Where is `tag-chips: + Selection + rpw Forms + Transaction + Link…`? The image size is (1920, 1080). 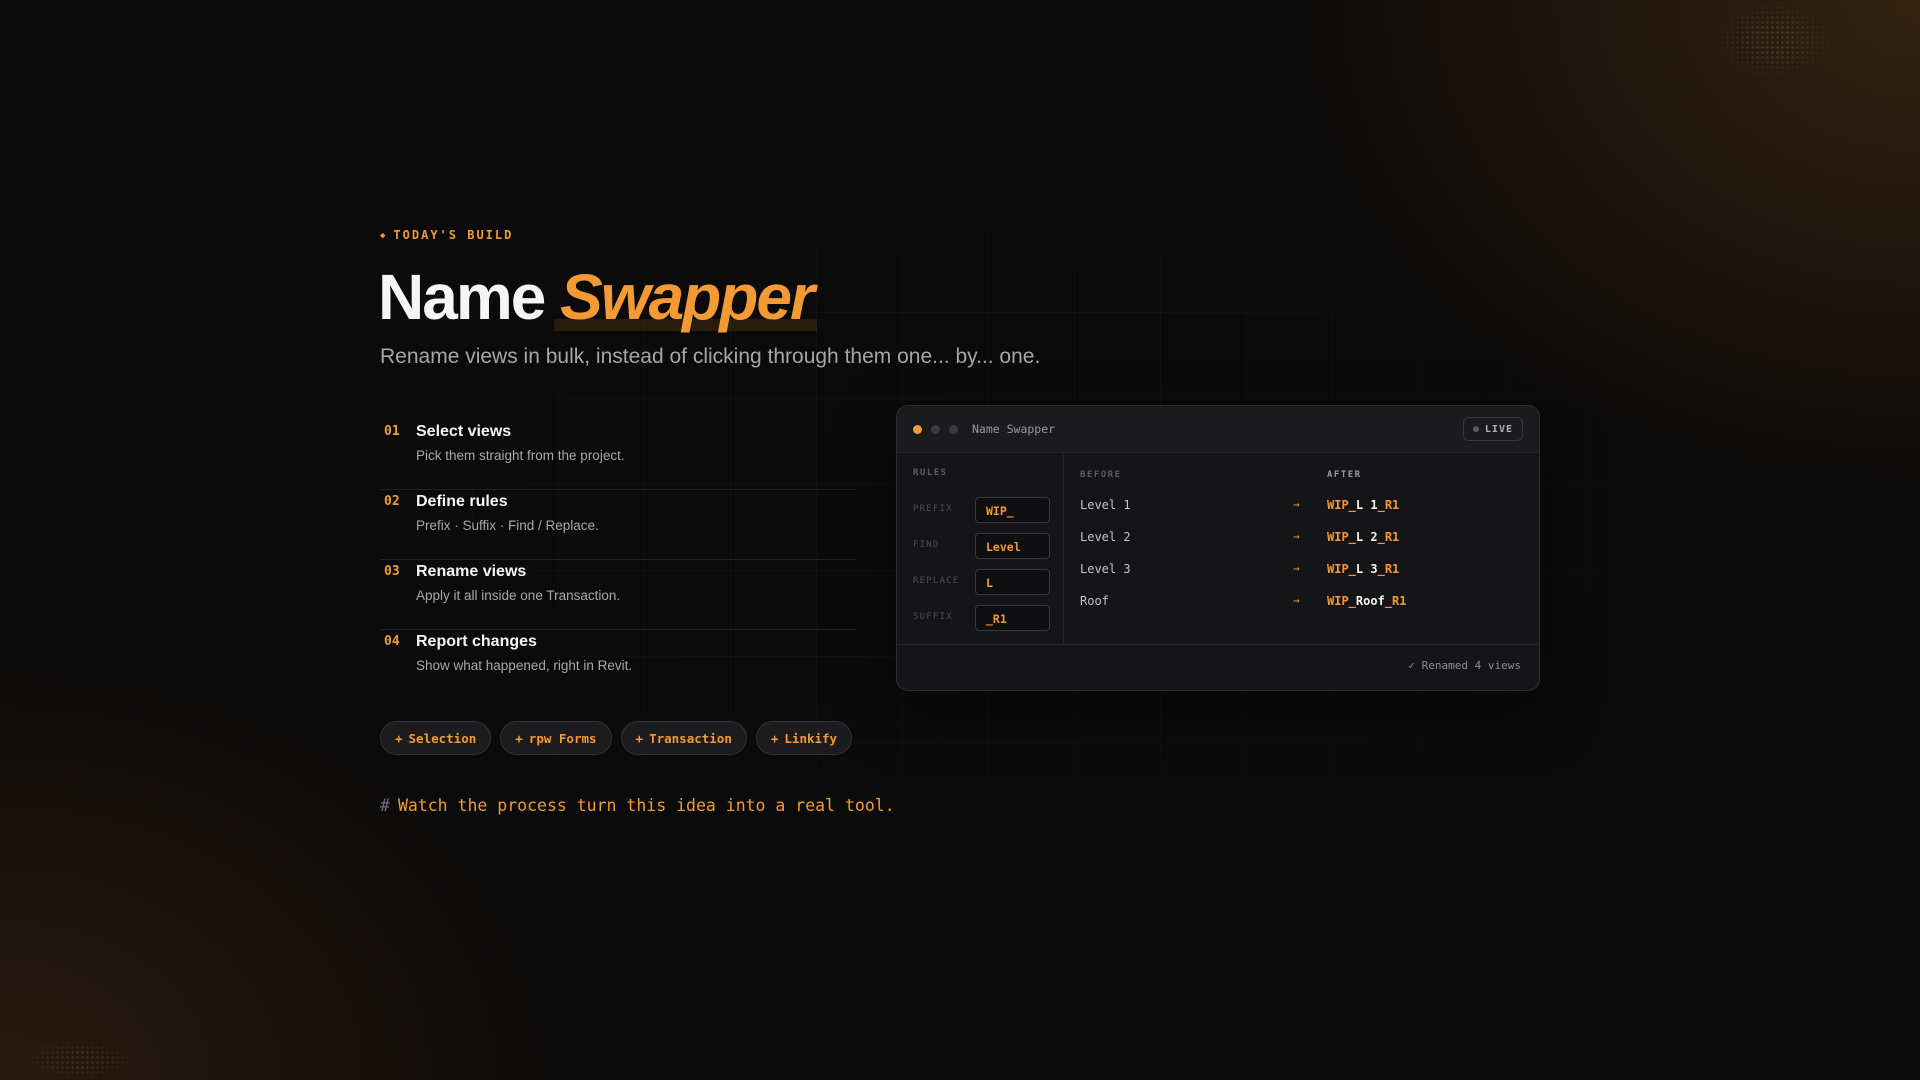 tag-chips: + Selection + rpw Forms + Transaction + Link… is located at coordinates (616, 738).